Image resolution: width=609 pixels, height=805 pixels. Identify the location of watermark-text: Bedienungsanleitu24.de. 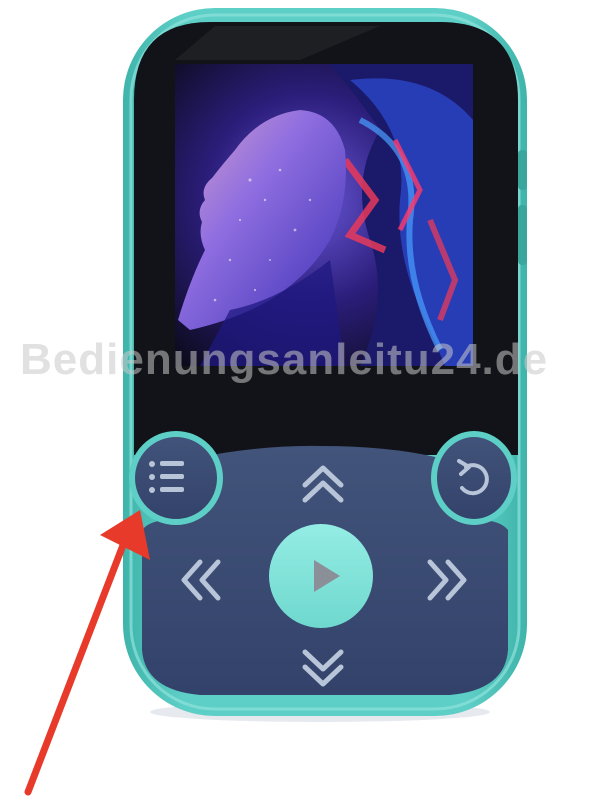
(284, 359).